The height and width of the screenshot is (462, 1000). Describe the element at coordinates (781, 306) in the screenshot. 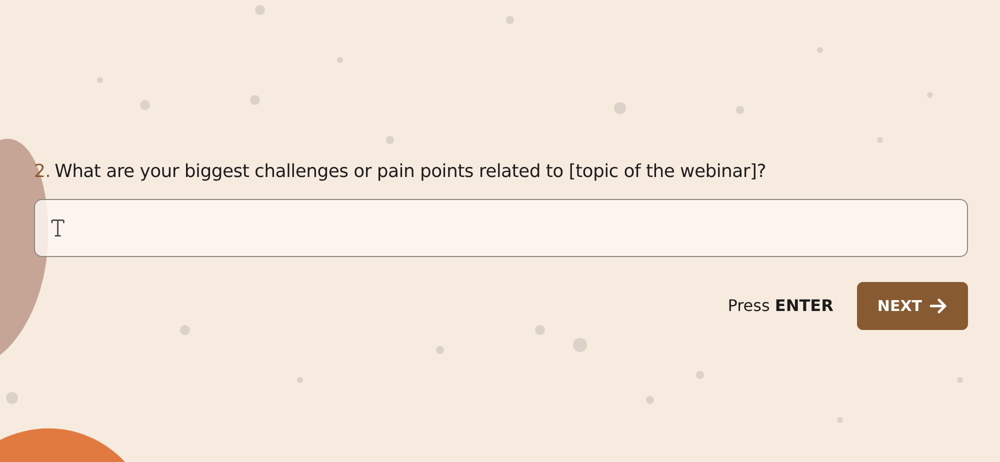

I see `press-enter-hint: Press ENTER` at that location.